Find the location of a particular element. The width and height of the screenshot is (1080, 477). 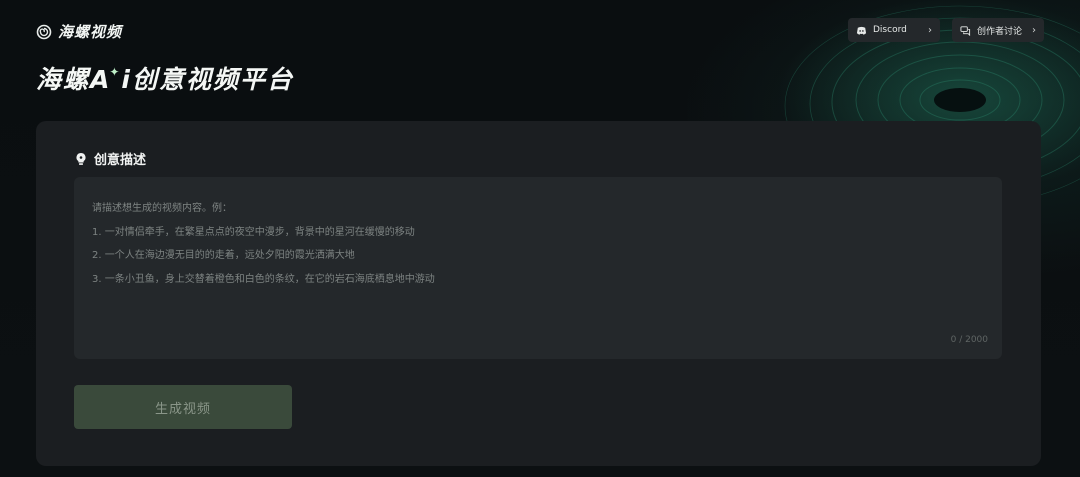

placeholder-line: 请描述想生成的视频内容。例： is located at coordinates (162, 208).